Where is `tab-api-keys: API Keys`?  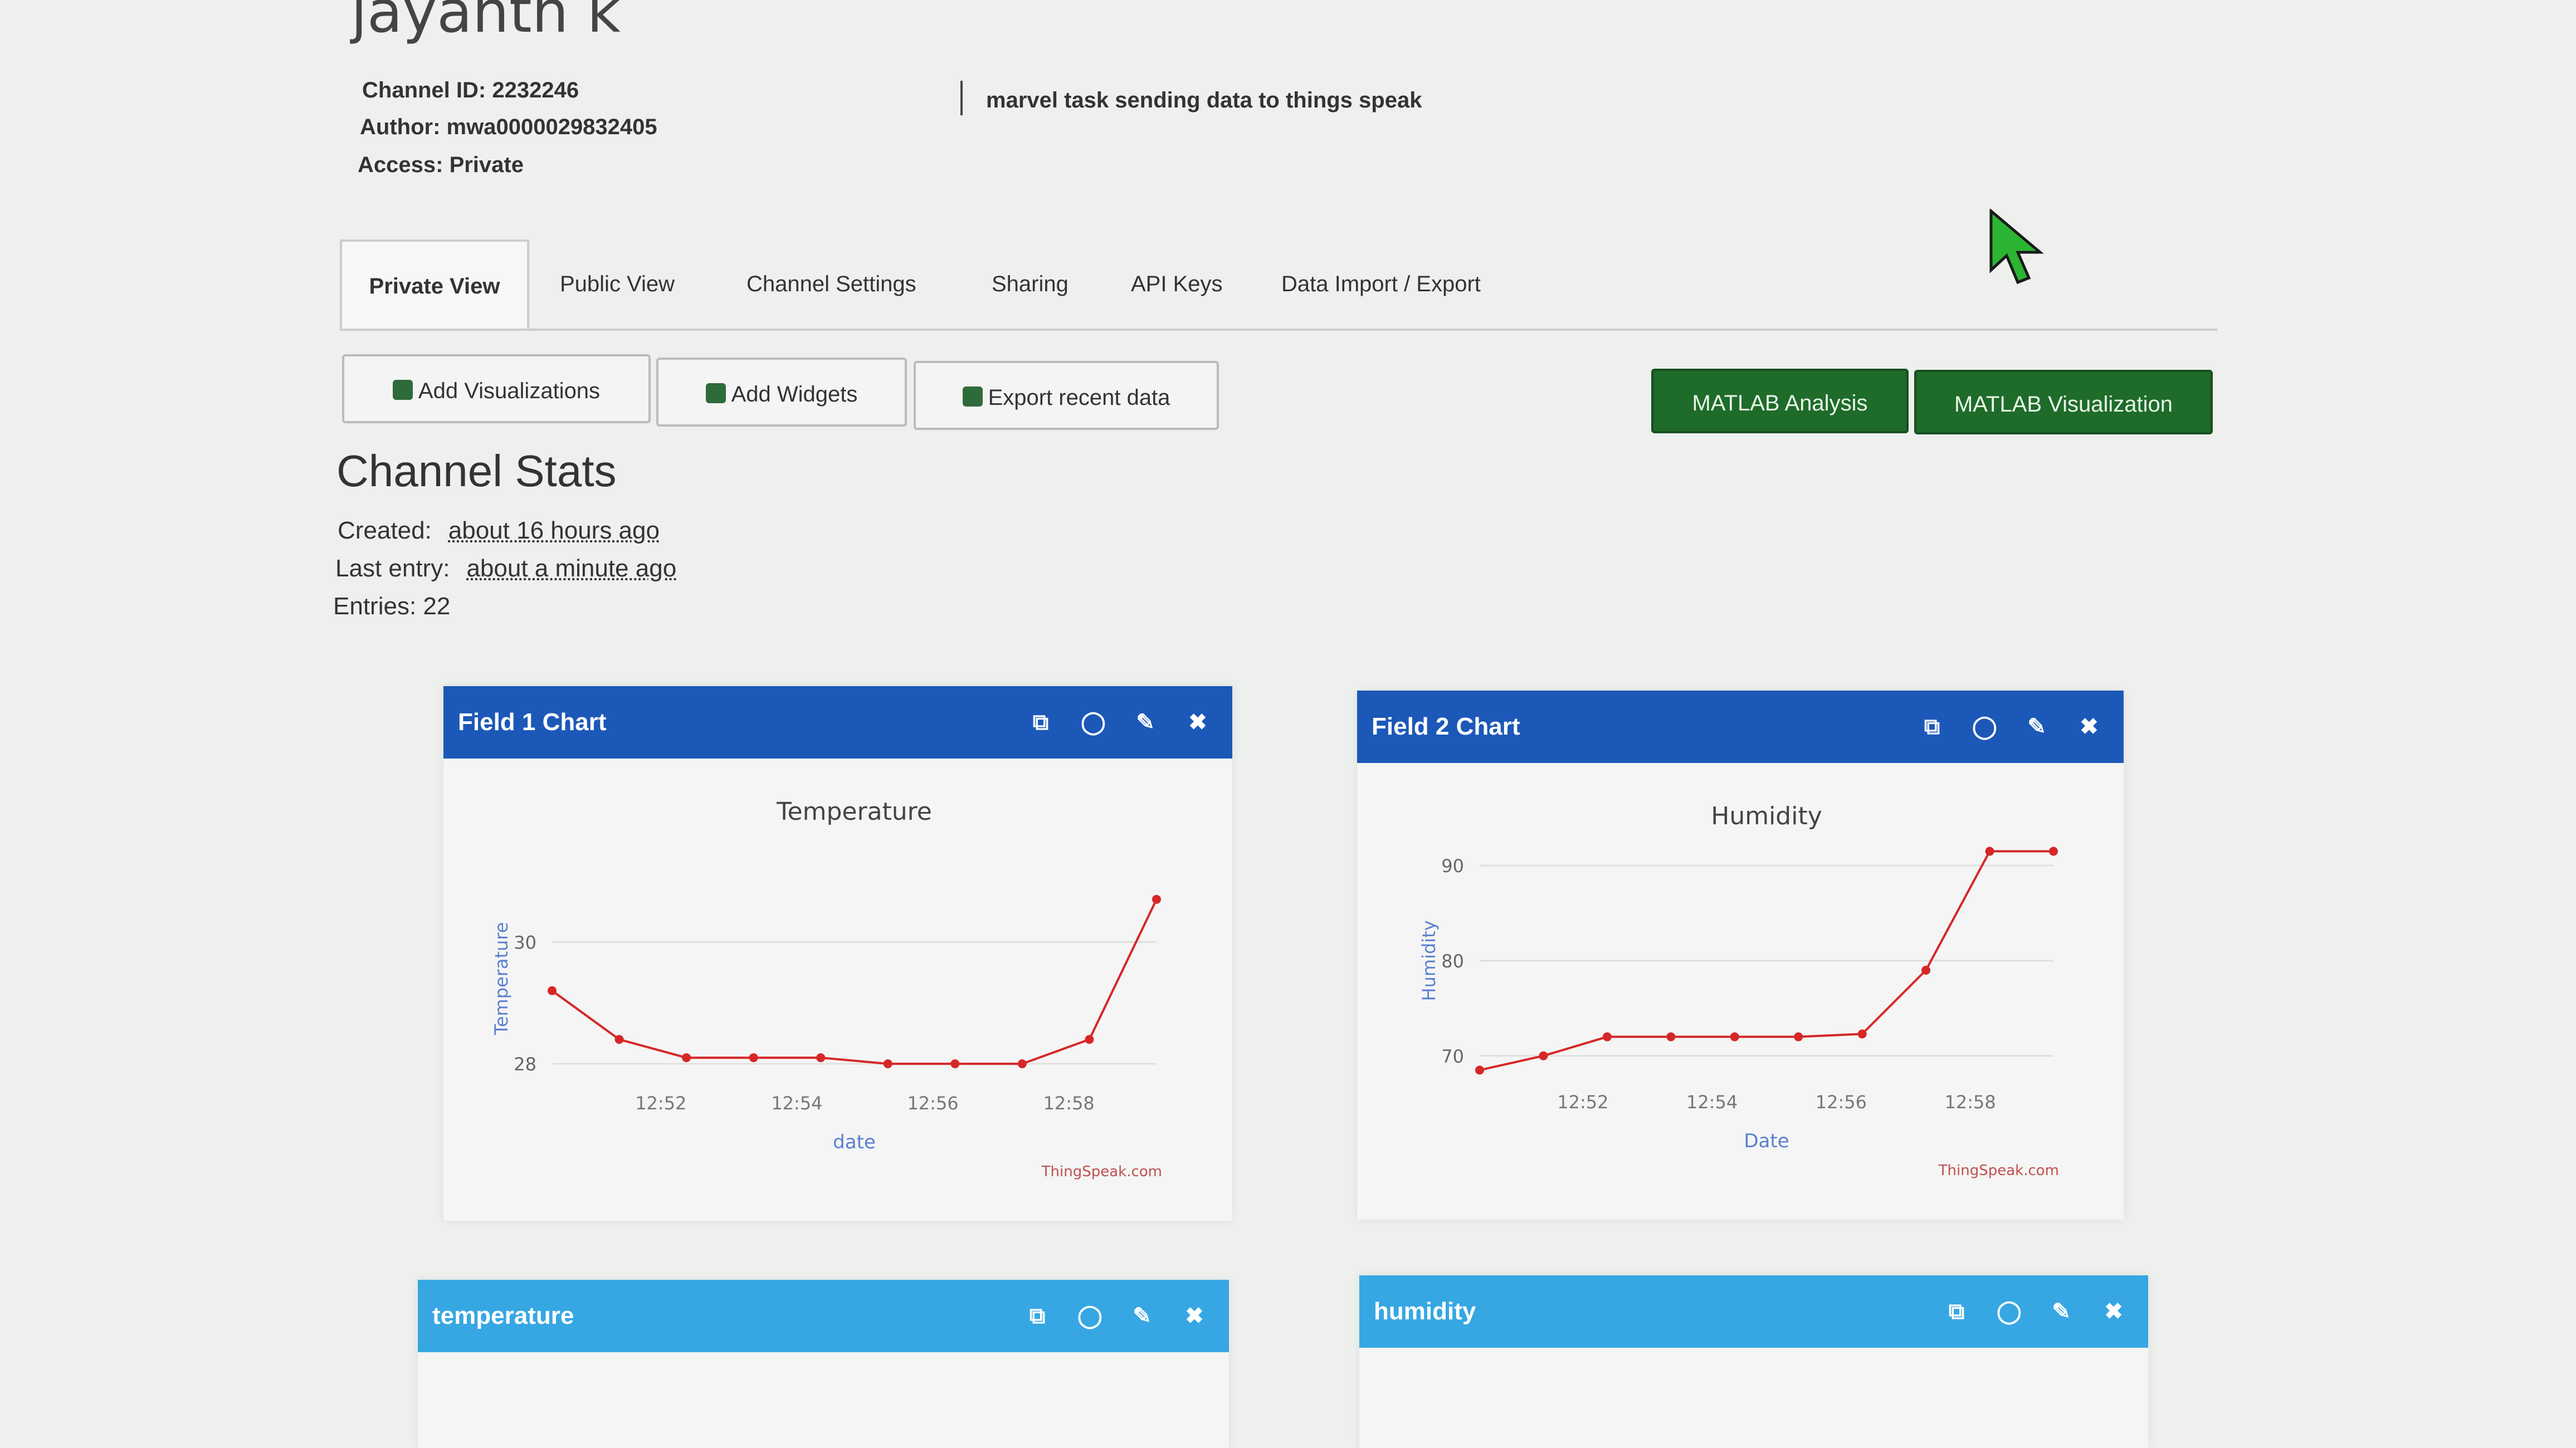
tab-api-keys: API Keys is located at coordinates (1177, 284).